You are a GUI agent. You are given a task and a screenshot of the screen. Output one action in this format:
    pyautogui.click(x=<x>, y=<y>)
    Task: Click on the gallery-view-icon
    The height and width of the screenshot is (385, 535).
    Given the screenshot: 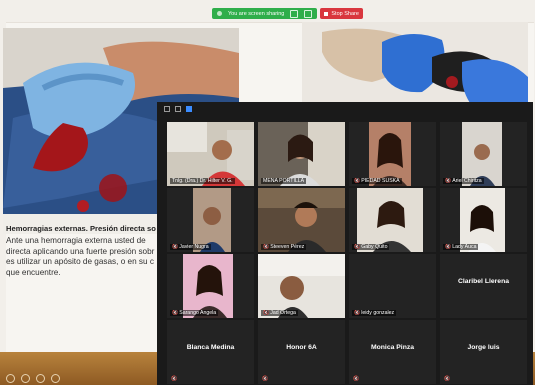 What is the action you would take?
    pyautogui.click(x=189, y=109)
    